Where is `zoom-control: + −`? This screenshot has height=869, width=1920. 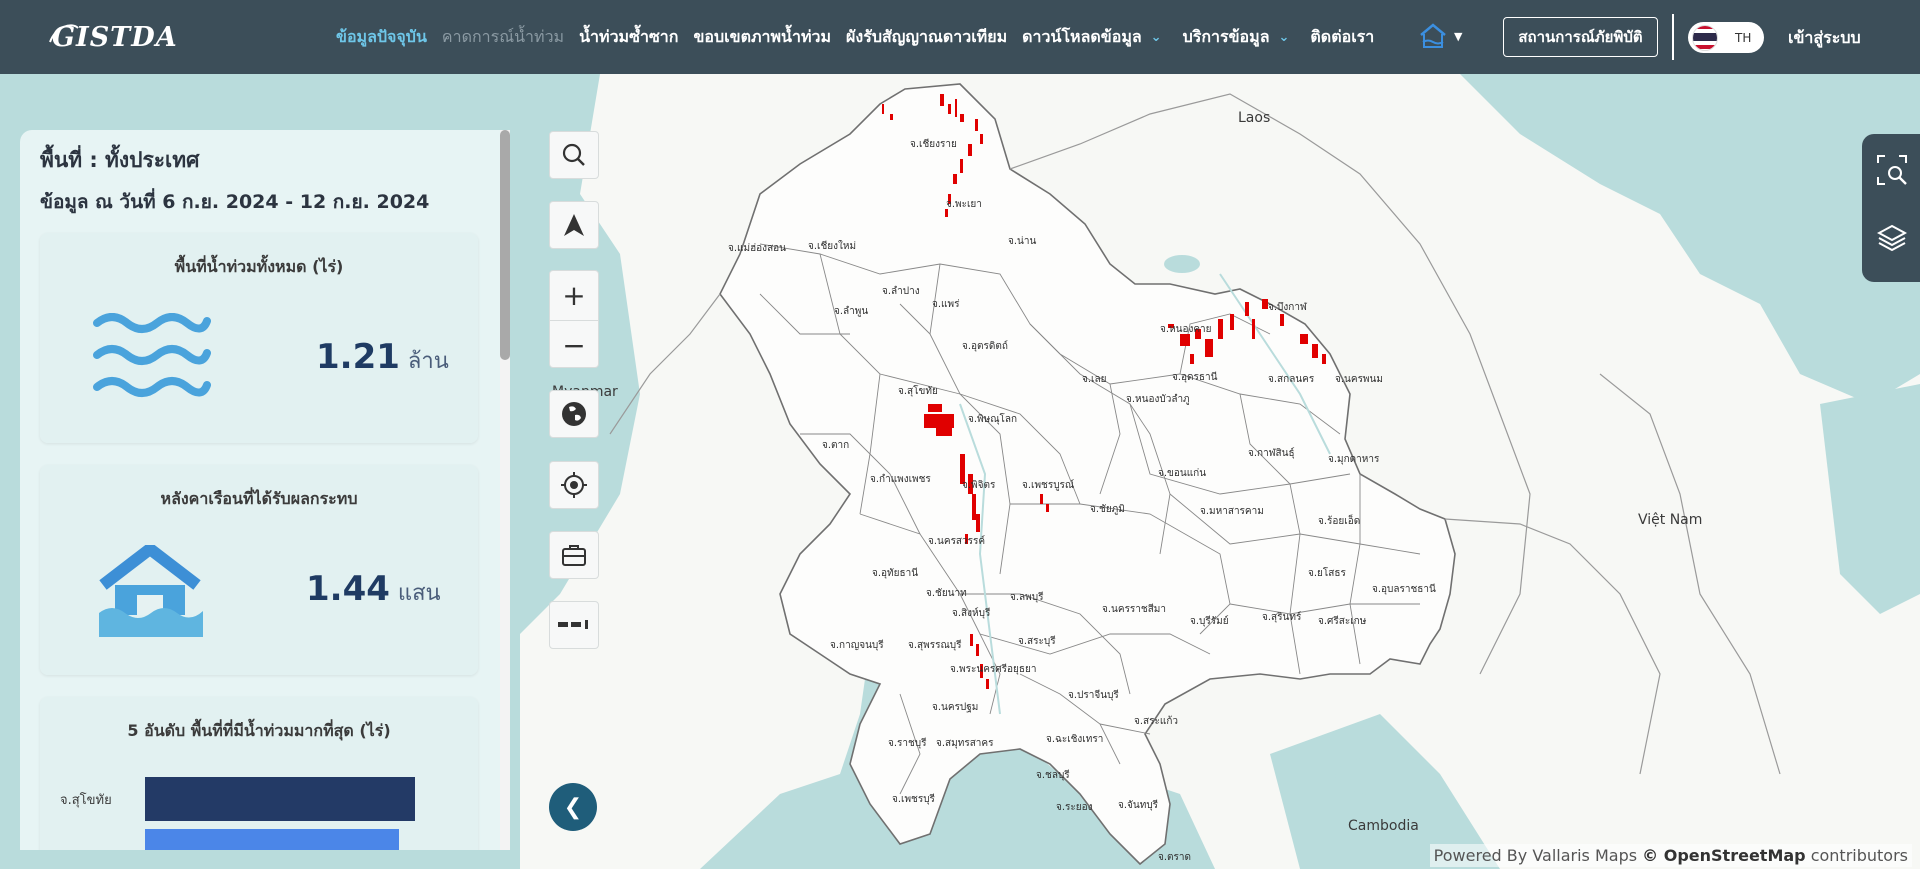
zoom-control: + − is located at coordinates (574, 319).